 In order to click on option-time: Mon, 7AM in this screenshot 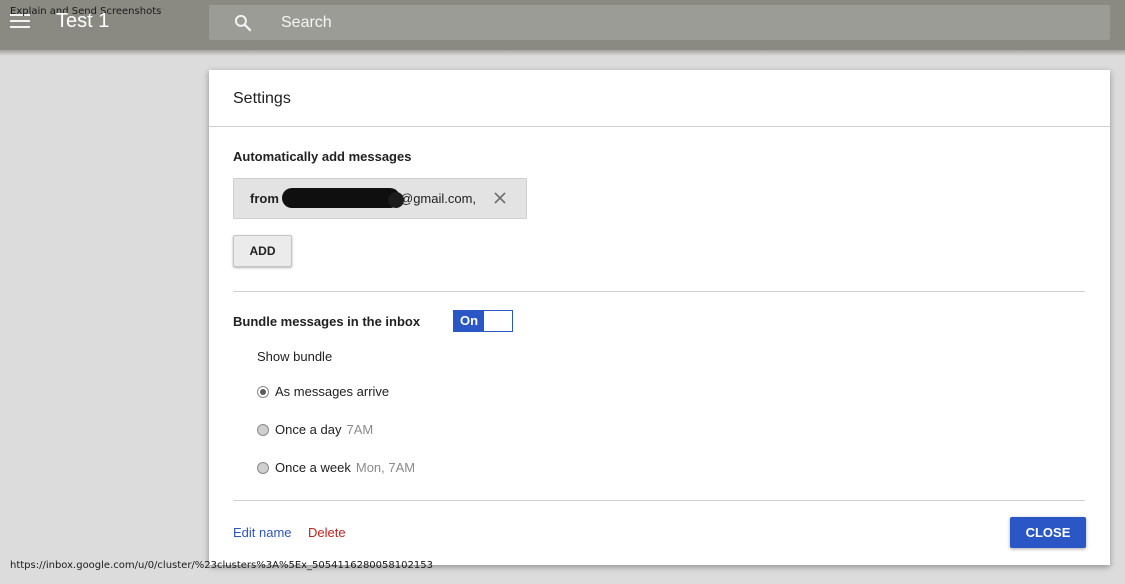, I will do `click(385, 467)`.